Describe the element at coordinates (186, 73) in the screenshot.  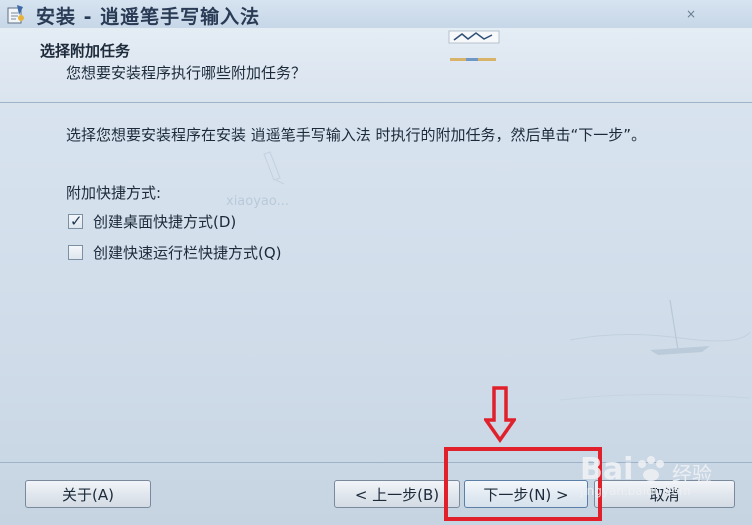
I see `page-subtitle: 您想要安装程序执行哪些附加任务？` at that location.